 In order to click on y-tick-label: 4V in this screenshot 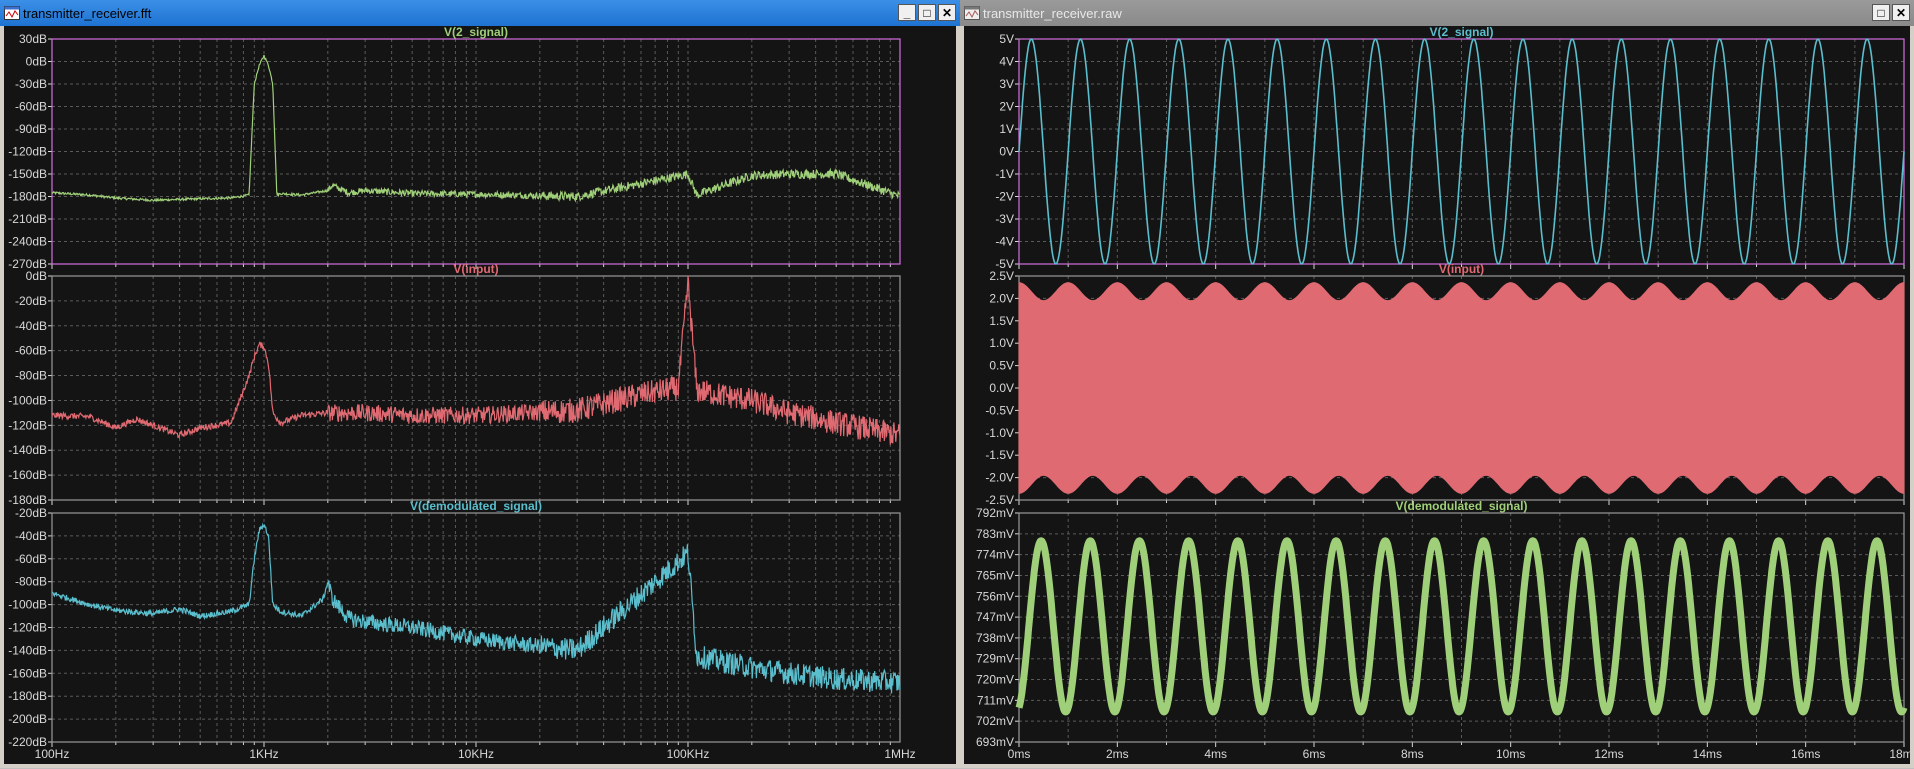, I will do `click(1006, 62)`.